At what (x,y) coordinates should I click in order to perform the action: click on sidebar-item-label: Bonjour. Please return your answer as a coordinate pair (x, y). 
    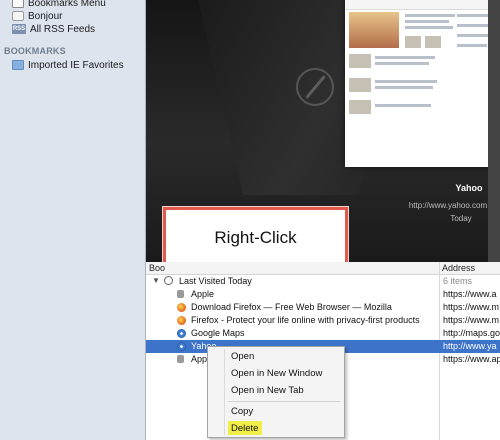
    Looking at the image, I should click on (45, 16).